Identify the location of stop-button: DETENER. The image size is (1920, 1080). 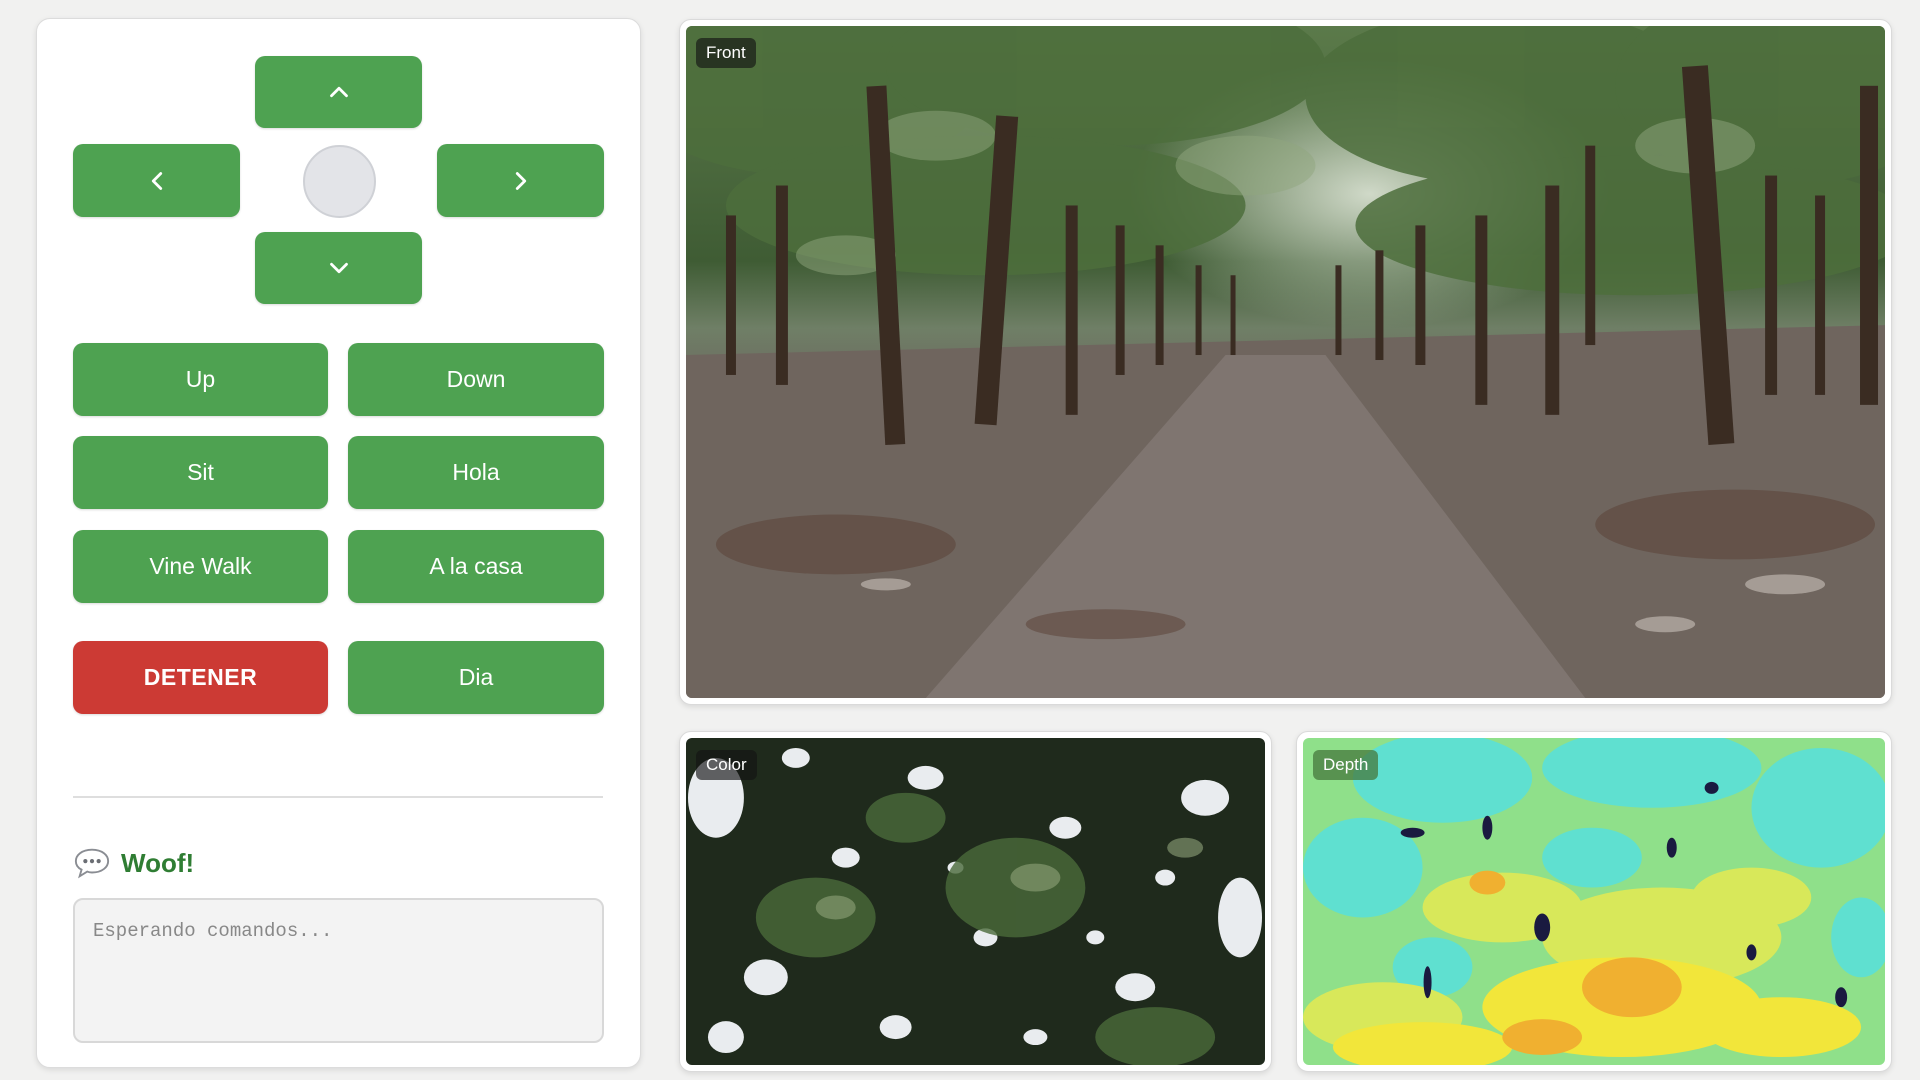
(200, 677).